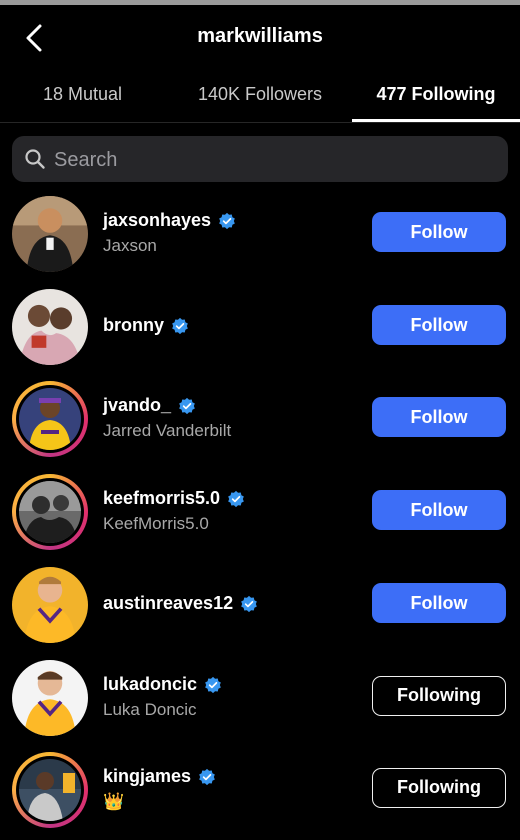 The height and width of the screenshot is (840, 520). I want to click on tab-following: 477 Following, so click(436, 97).